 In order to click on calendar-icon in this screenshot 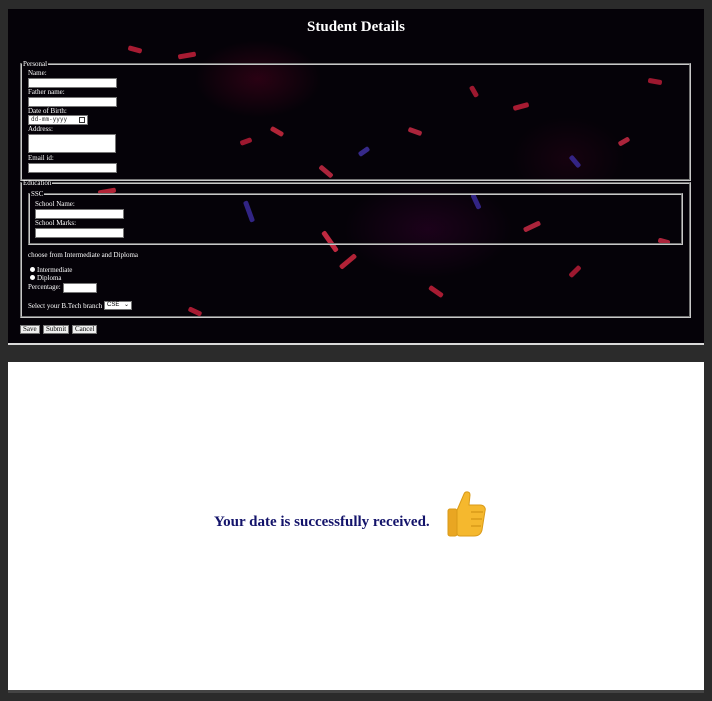, I will do `click(82, 120)`.